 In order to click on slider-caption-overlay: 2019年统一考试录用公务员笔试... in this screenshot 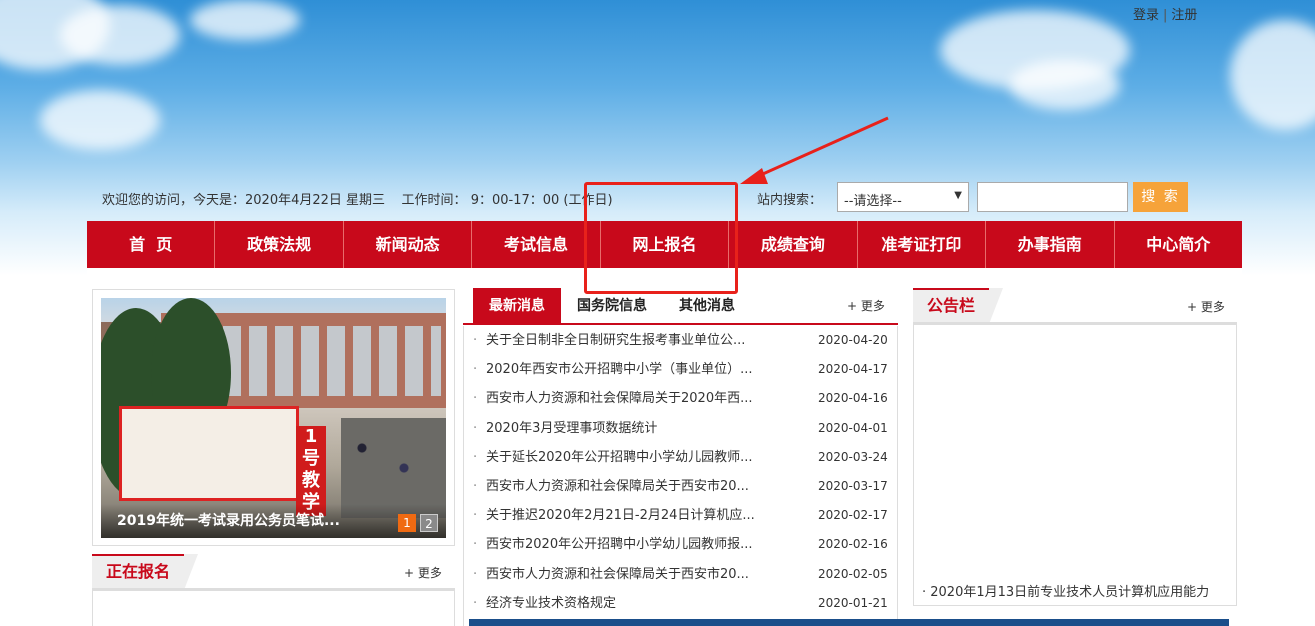, I will do `click(273, 521)`.